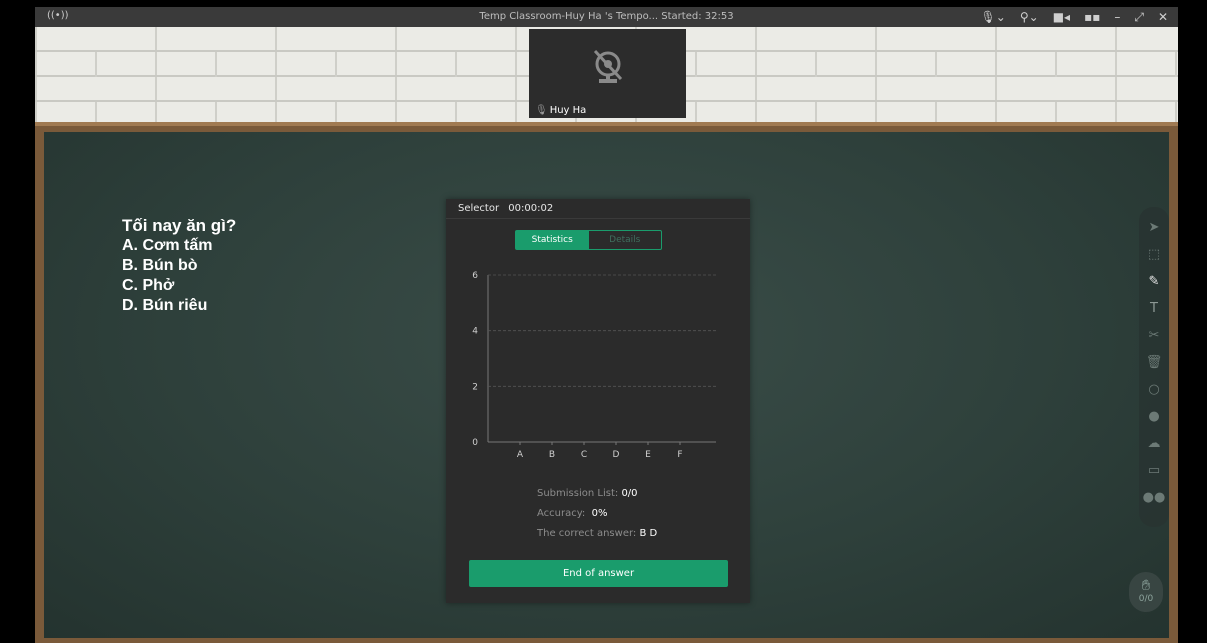 The width and height of the screenshot is (1207, 643). Describe the element at coordinates (561, 110) in the screenshot. I see `participant-name: 🎙︎ Huy Ha` at that location.